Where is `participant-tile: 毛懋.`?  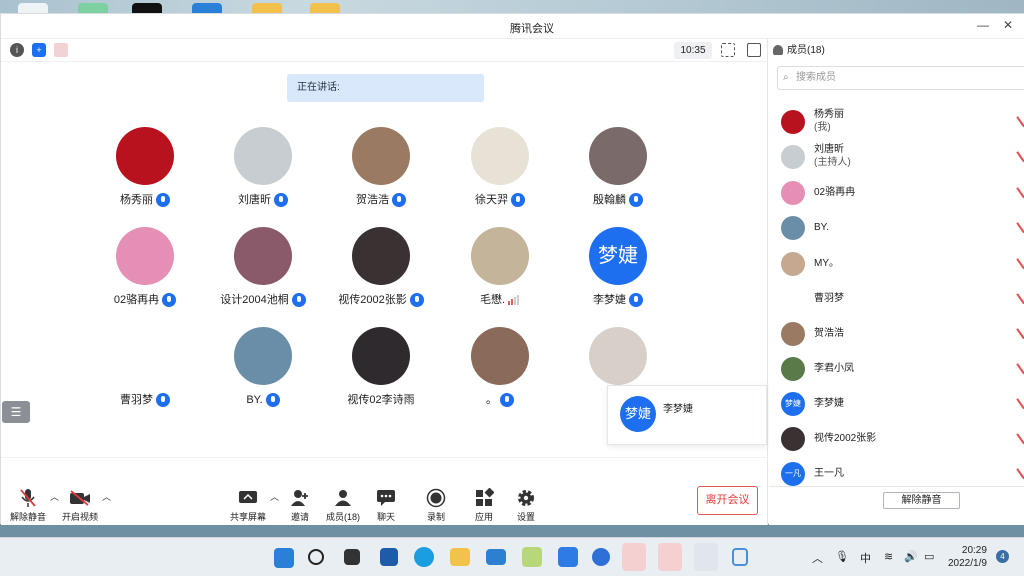
participant-tile: 毛懋. is located at coordinates (500, 267).